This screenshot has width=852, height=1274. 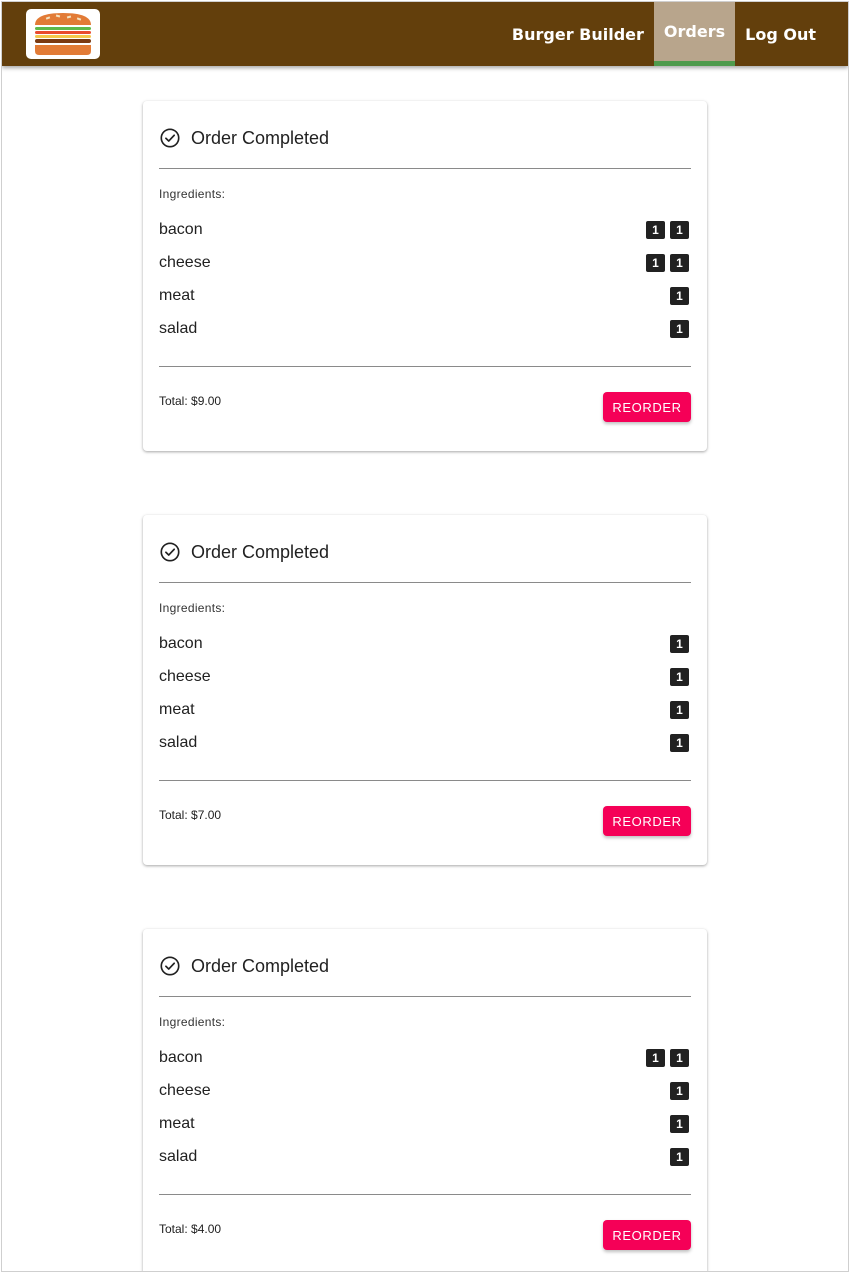 I want to click on ingredients-list: bacon 1 1 cheese 1 meat 1 salad 1, so click(x=425, y=1107).